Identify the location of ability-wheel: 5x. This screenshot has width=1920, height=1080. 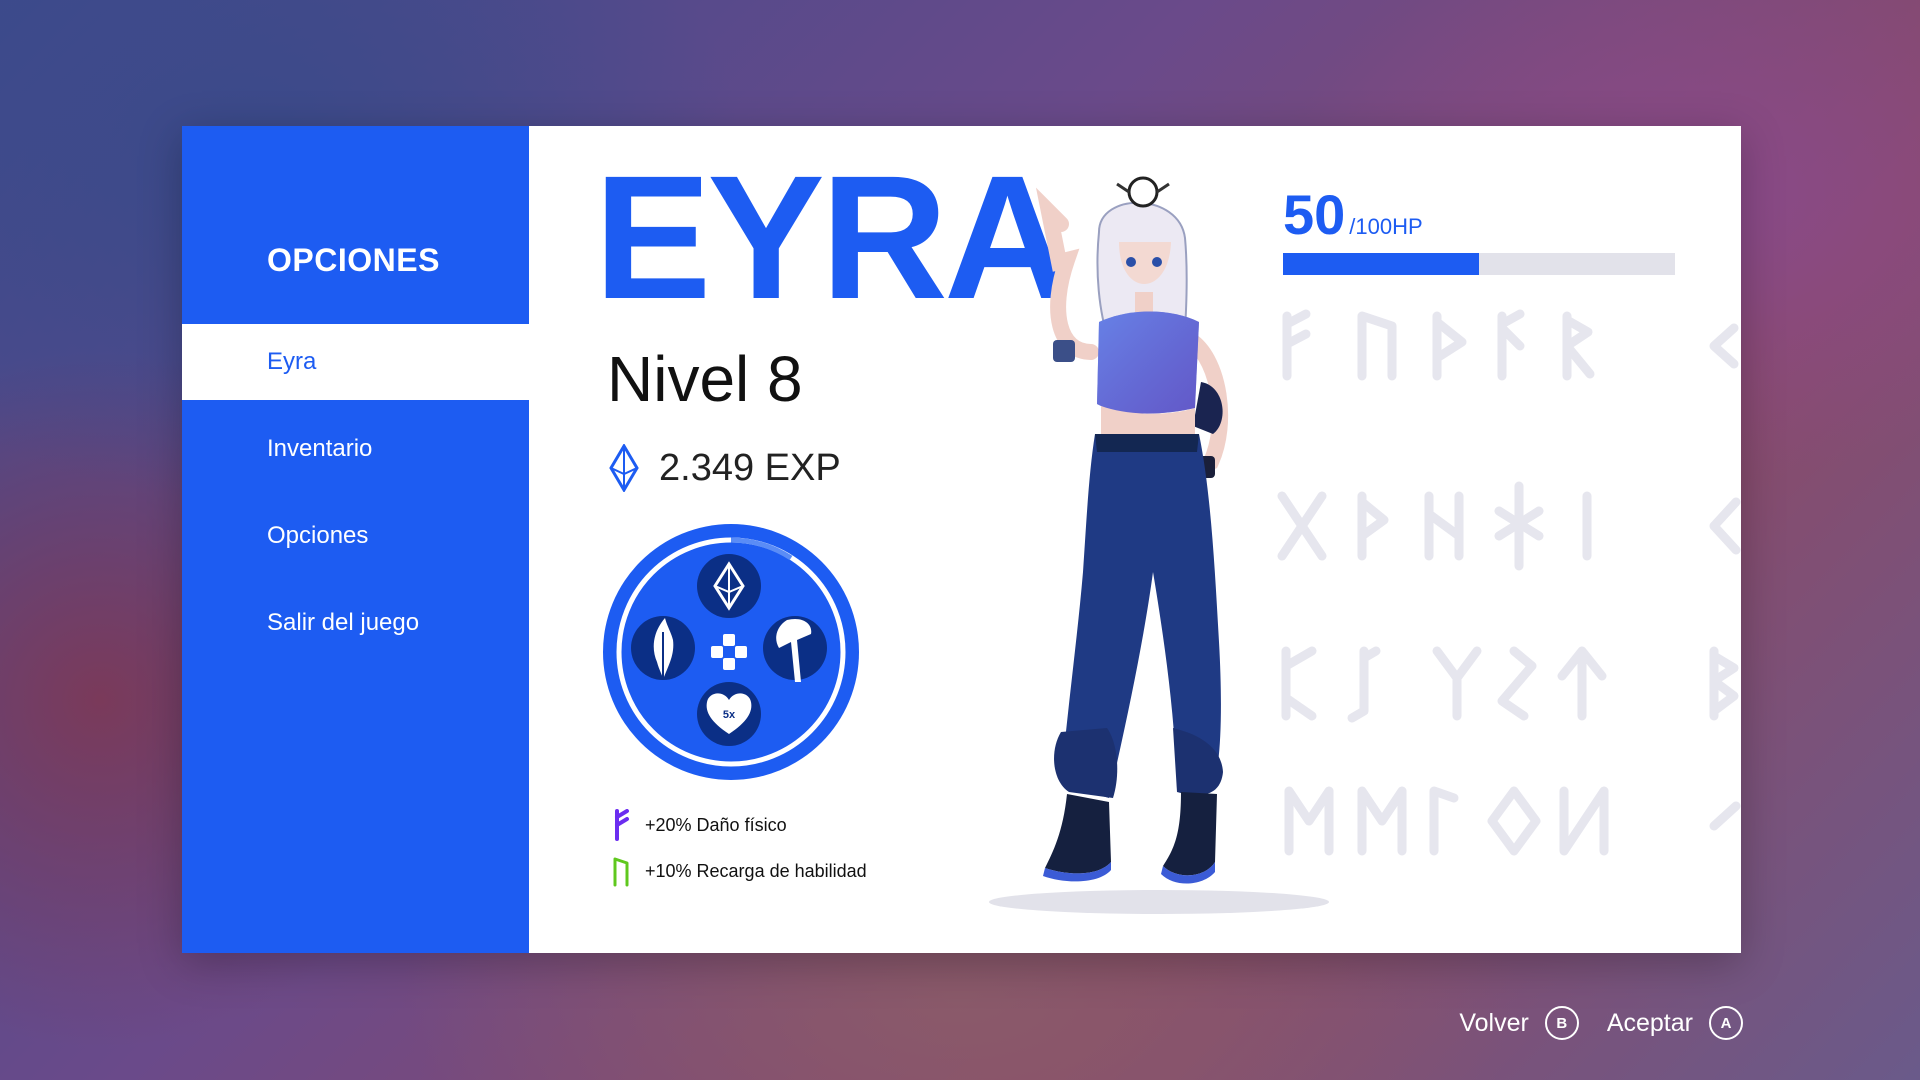
(731, 652).